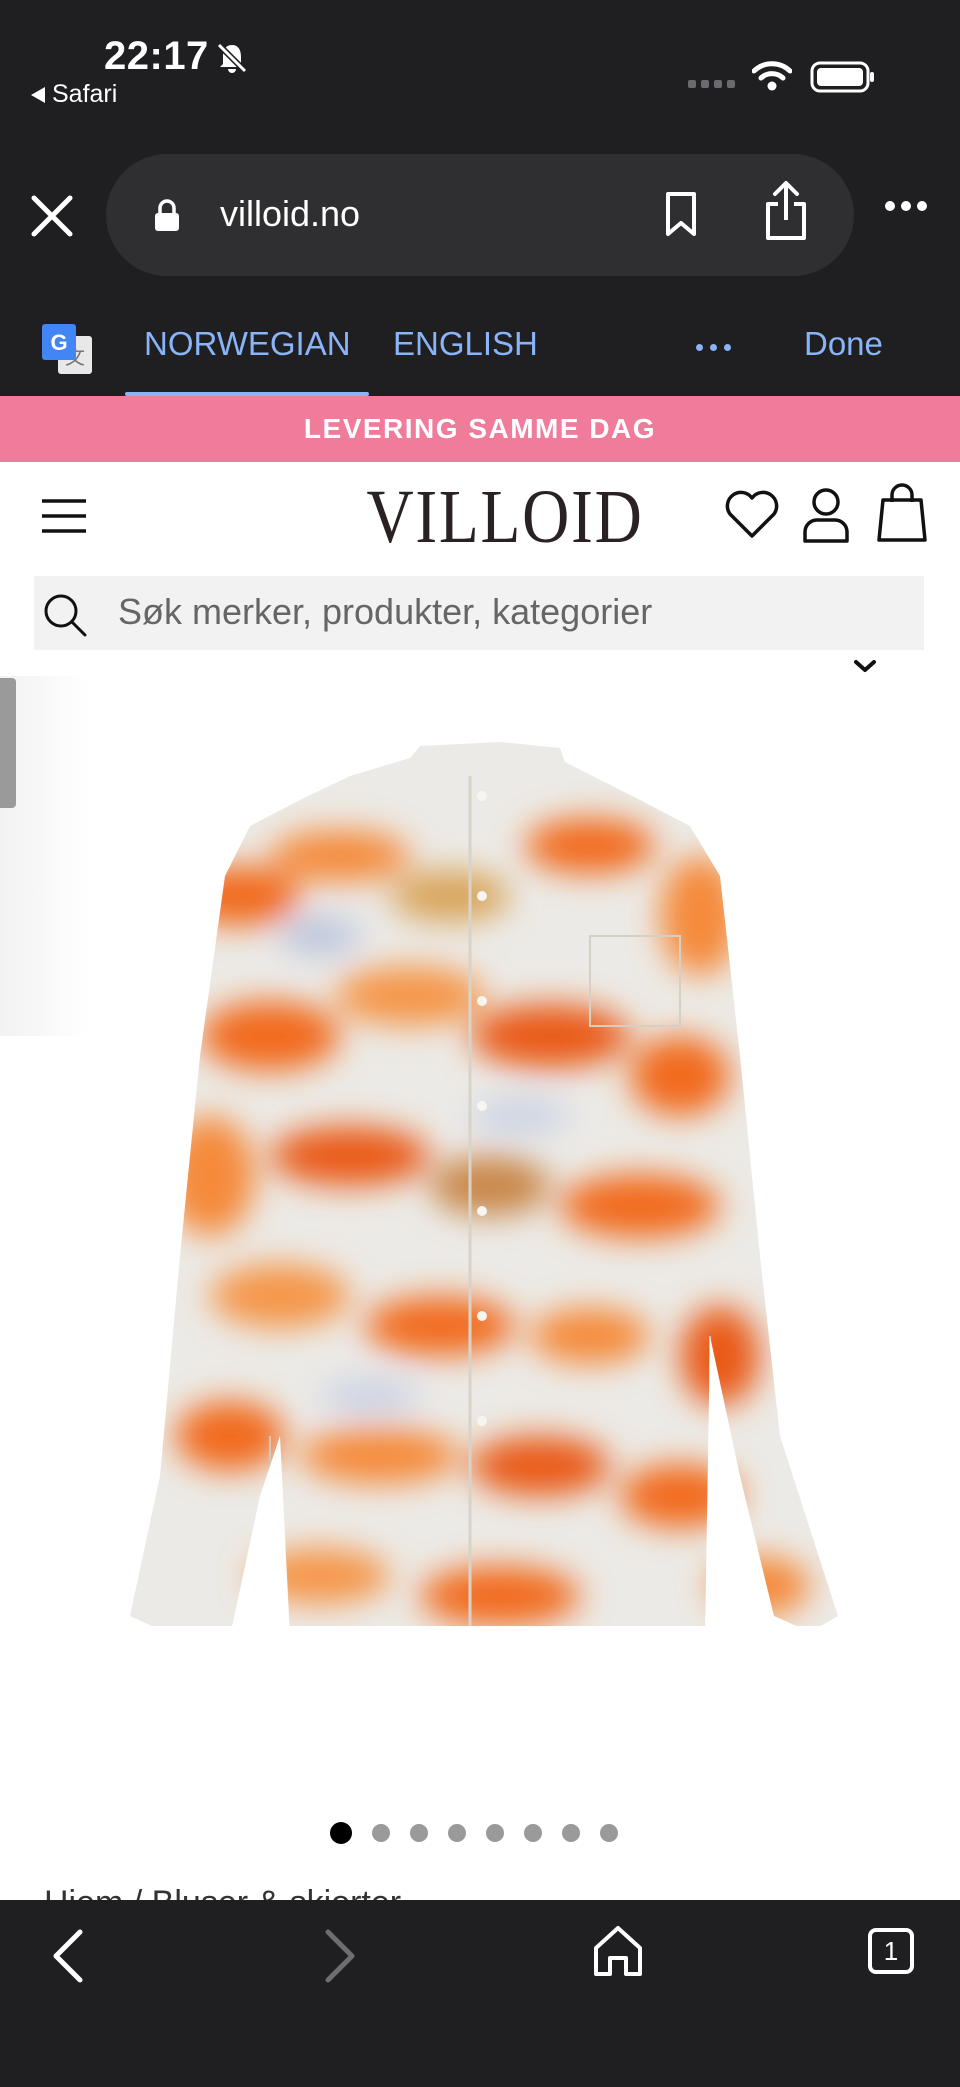 The width and height of the screenshot is (960, 2087). Describe the element at coordinates (52, 216) in the screenshot. I see `close-icon` at that location.